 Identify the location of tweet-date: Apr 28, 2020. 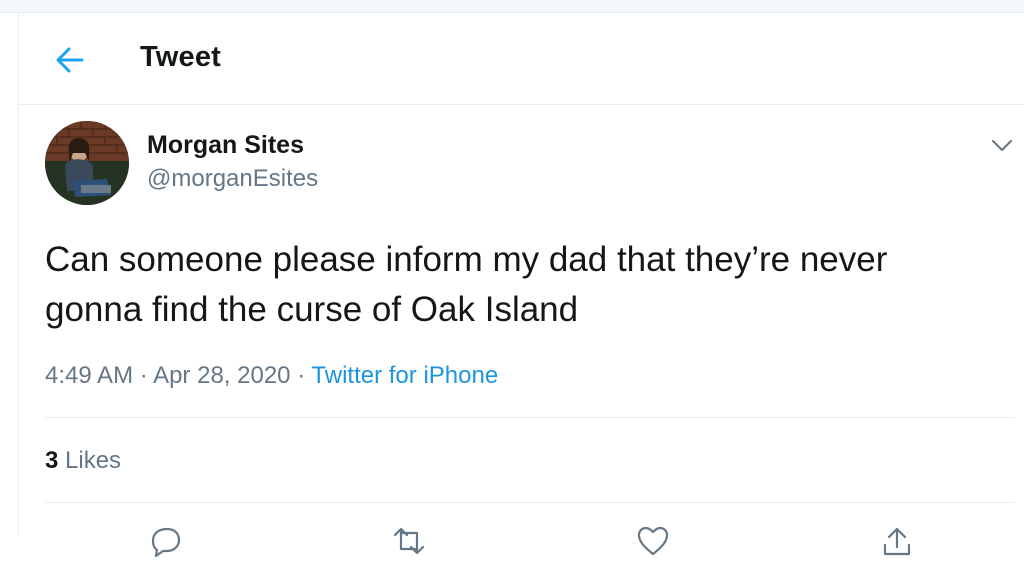
(221, 375).